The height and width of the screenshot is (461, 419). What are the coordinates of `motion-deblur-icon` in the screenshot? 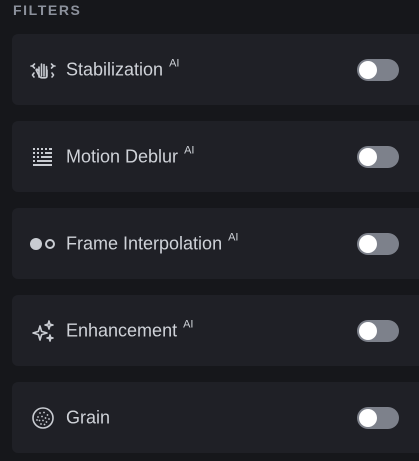 It's located at (43, 157).